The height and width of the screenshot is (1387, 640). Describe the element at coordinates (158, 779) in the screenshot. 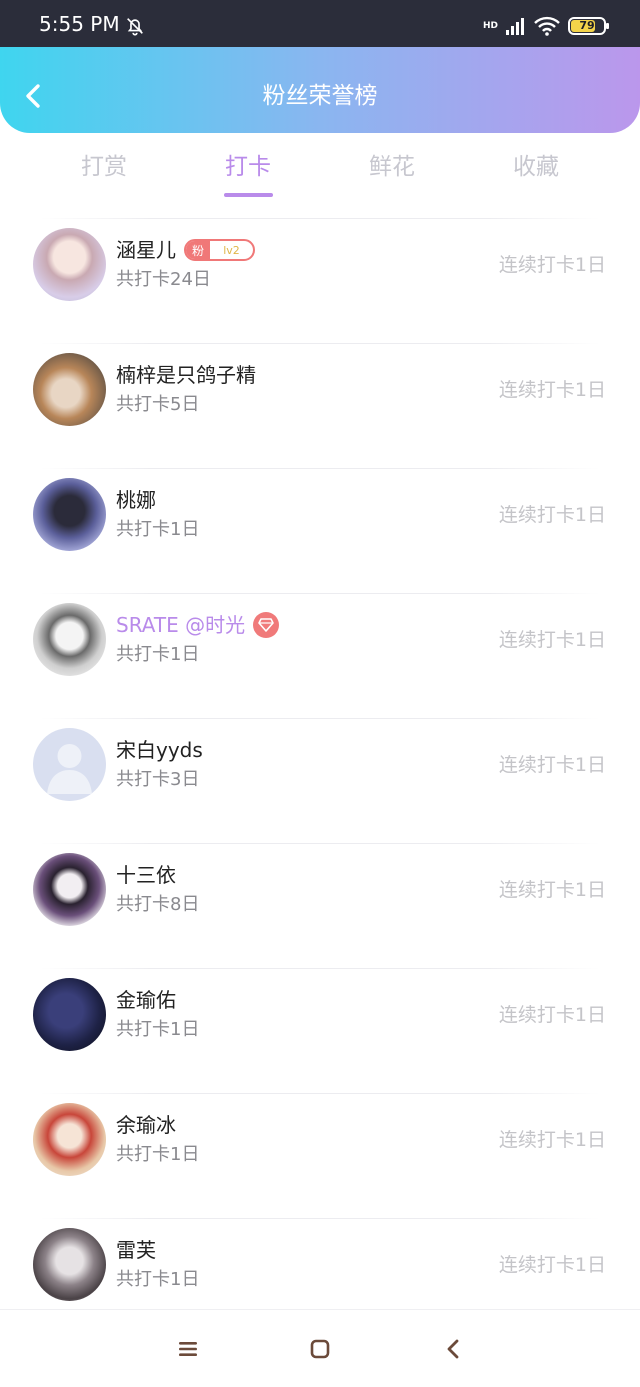

I see `total-checkins: 共打卡3日` at that location.